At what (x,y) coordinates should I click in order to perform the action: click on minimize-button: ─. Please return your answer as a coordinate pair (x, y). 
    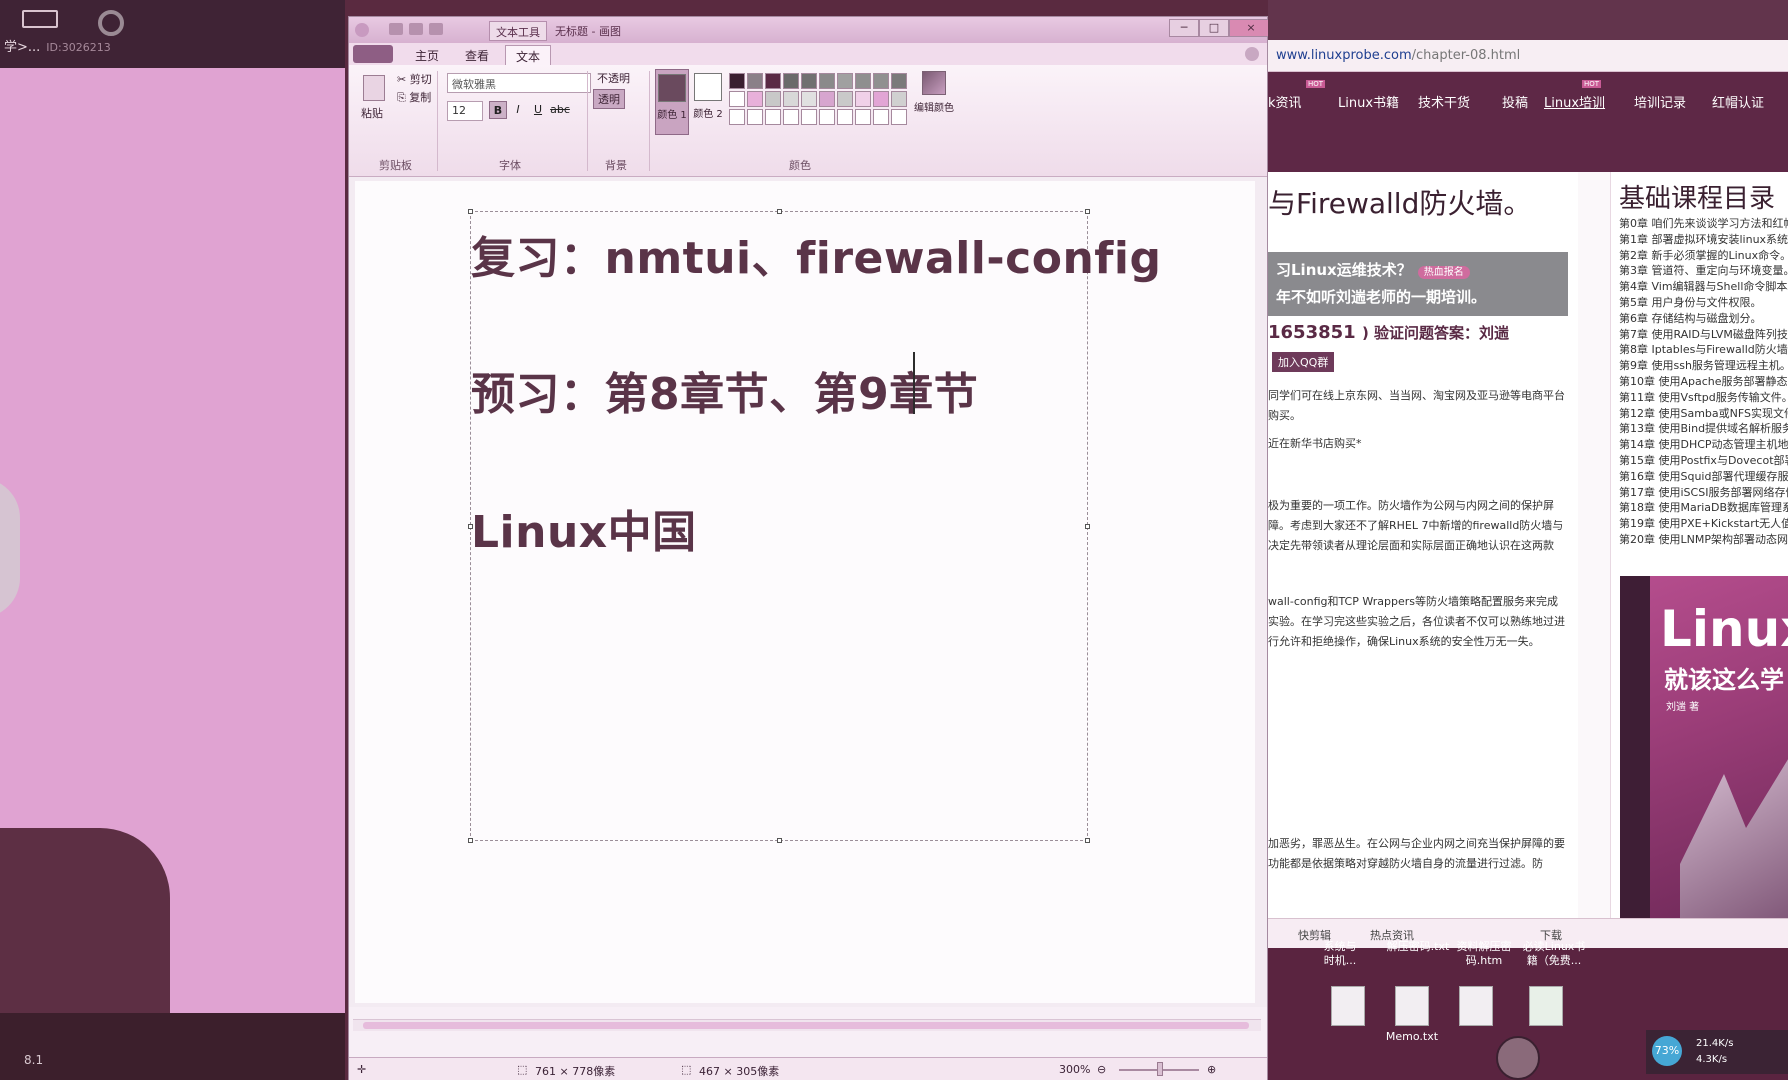
    Looking at the image, I should click on (1184, 28).